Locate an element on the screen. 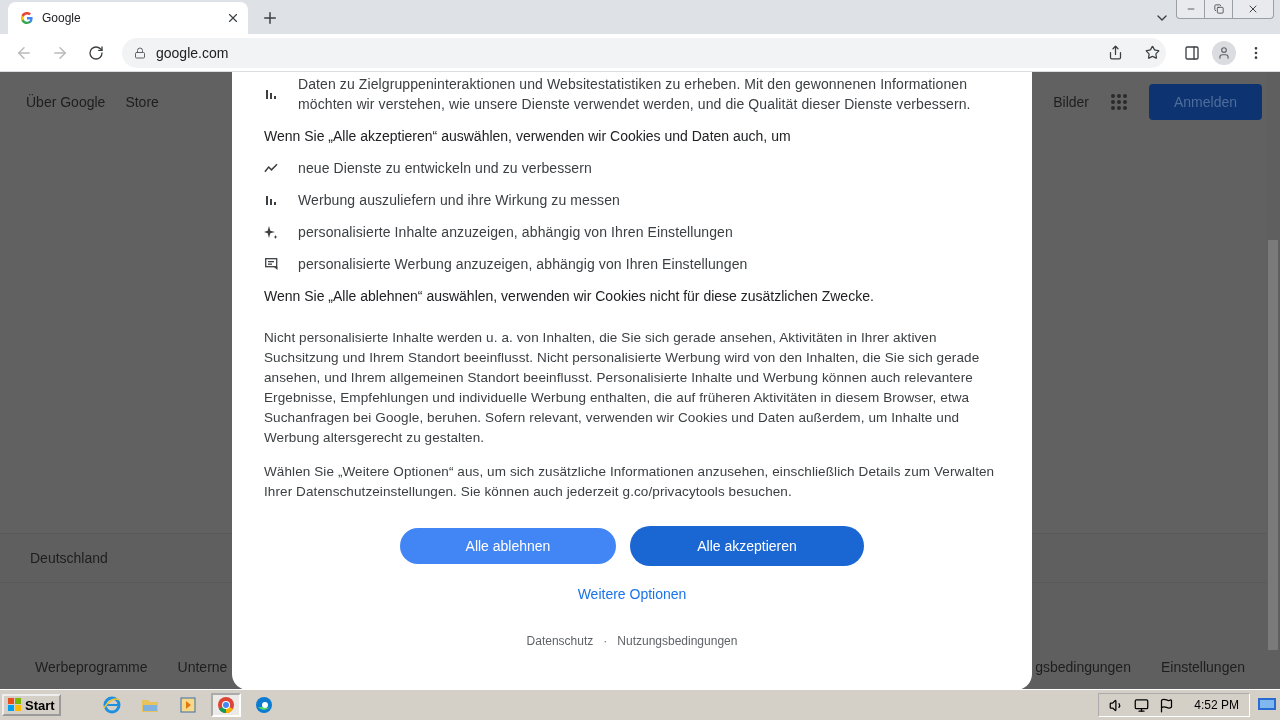  sign-in-button: Anmelden is located at coordinates (1205, 102).